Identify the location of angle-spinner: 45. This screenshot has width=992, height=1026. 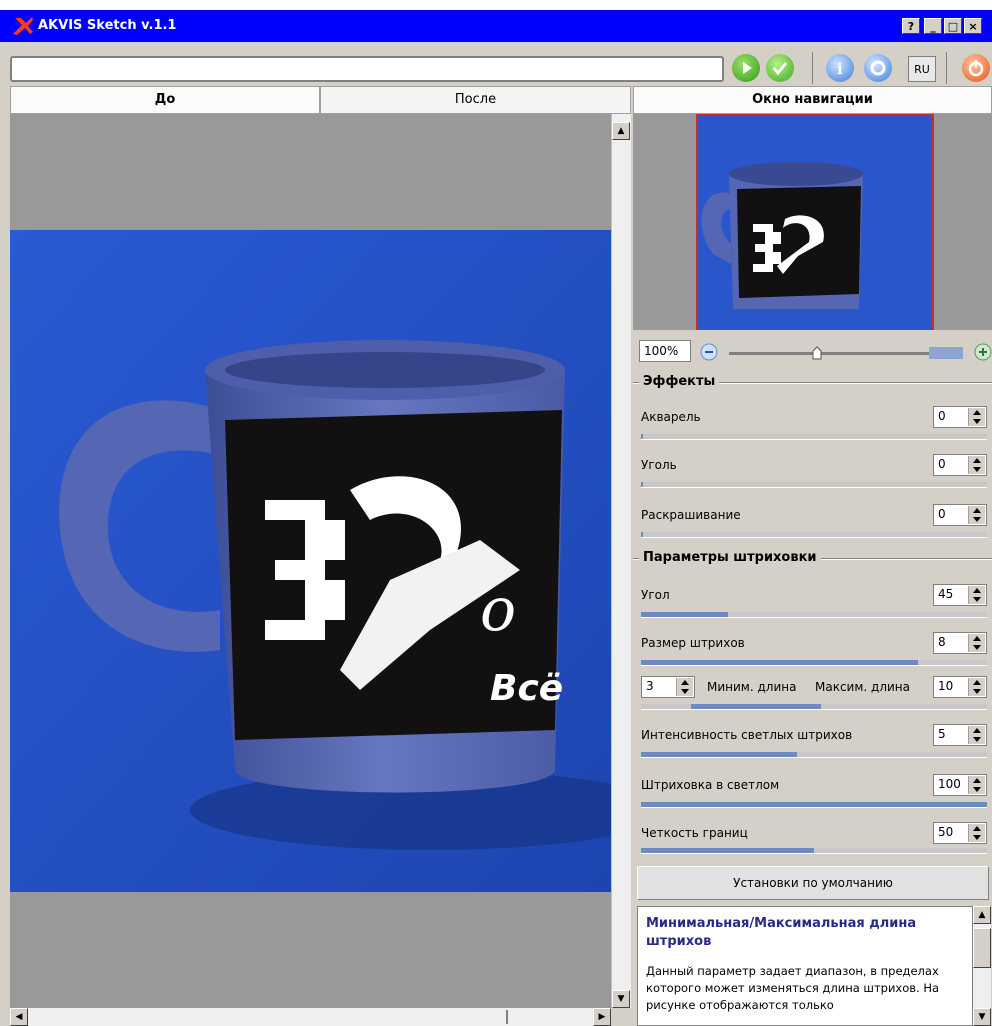
(960, 595).